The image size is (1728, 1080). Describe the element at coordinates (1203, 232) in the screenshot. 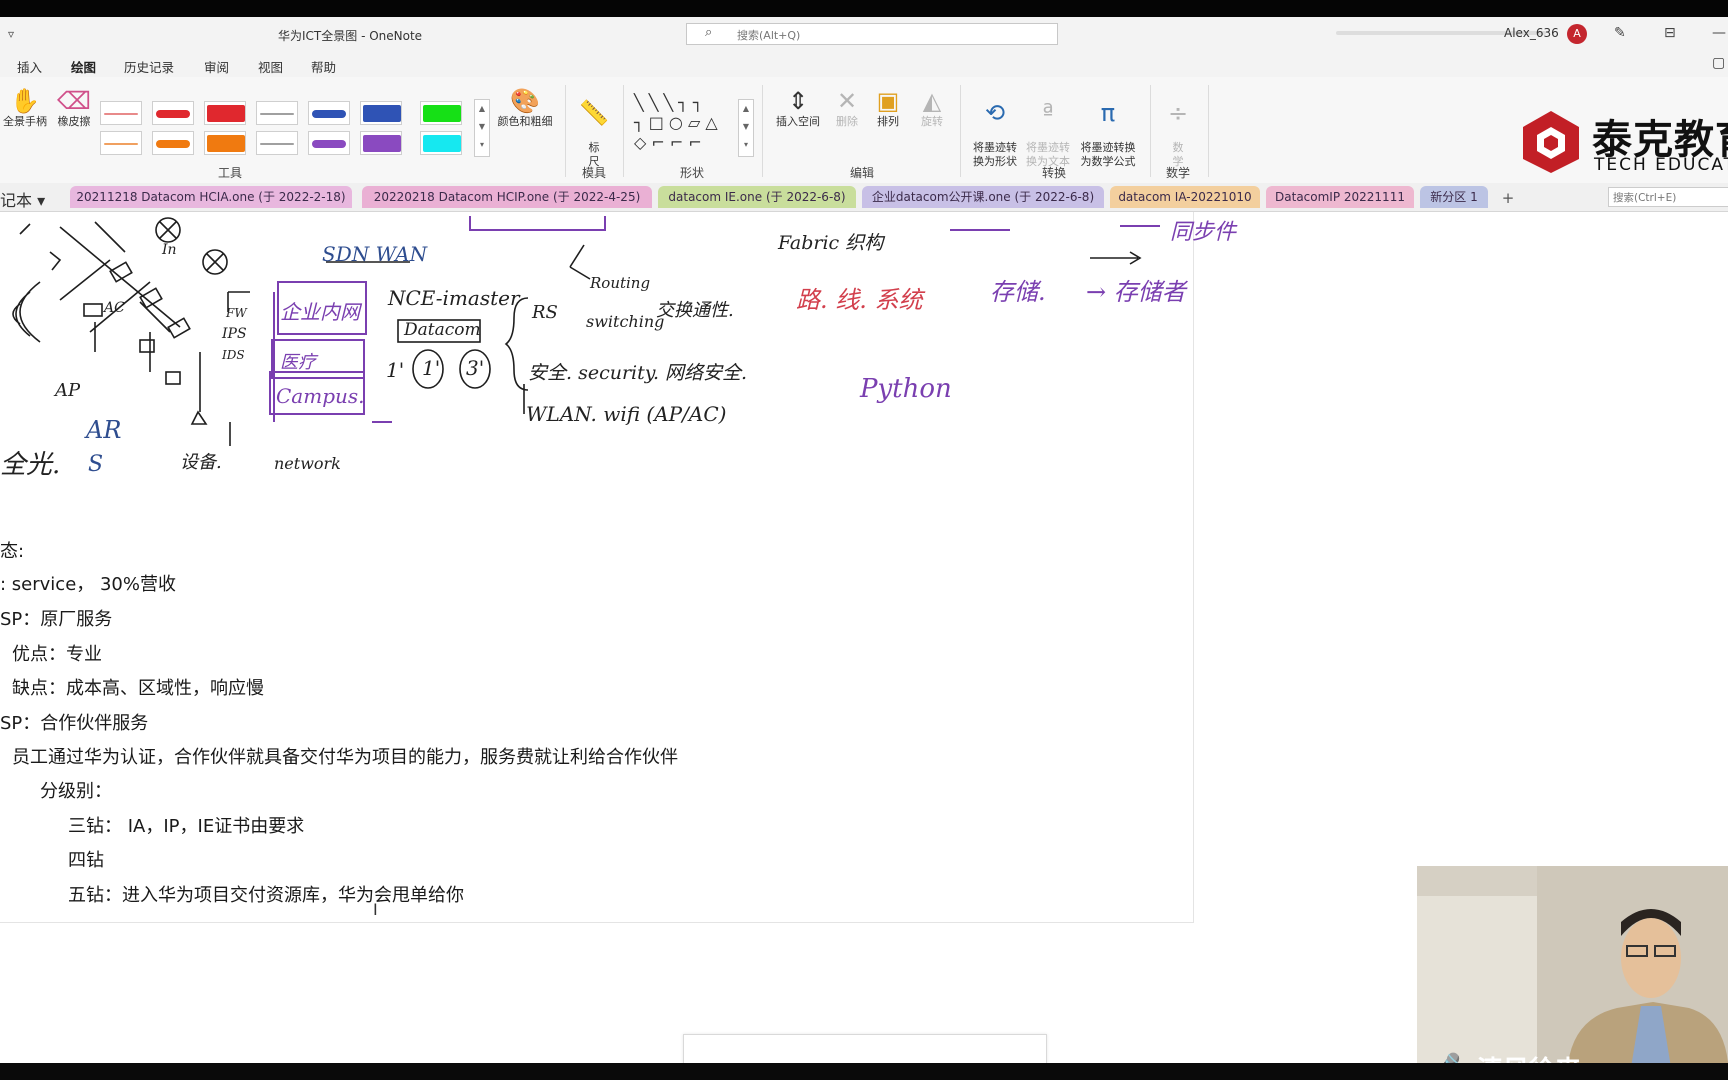

I see `ink-top-right: 同步件` at that location.